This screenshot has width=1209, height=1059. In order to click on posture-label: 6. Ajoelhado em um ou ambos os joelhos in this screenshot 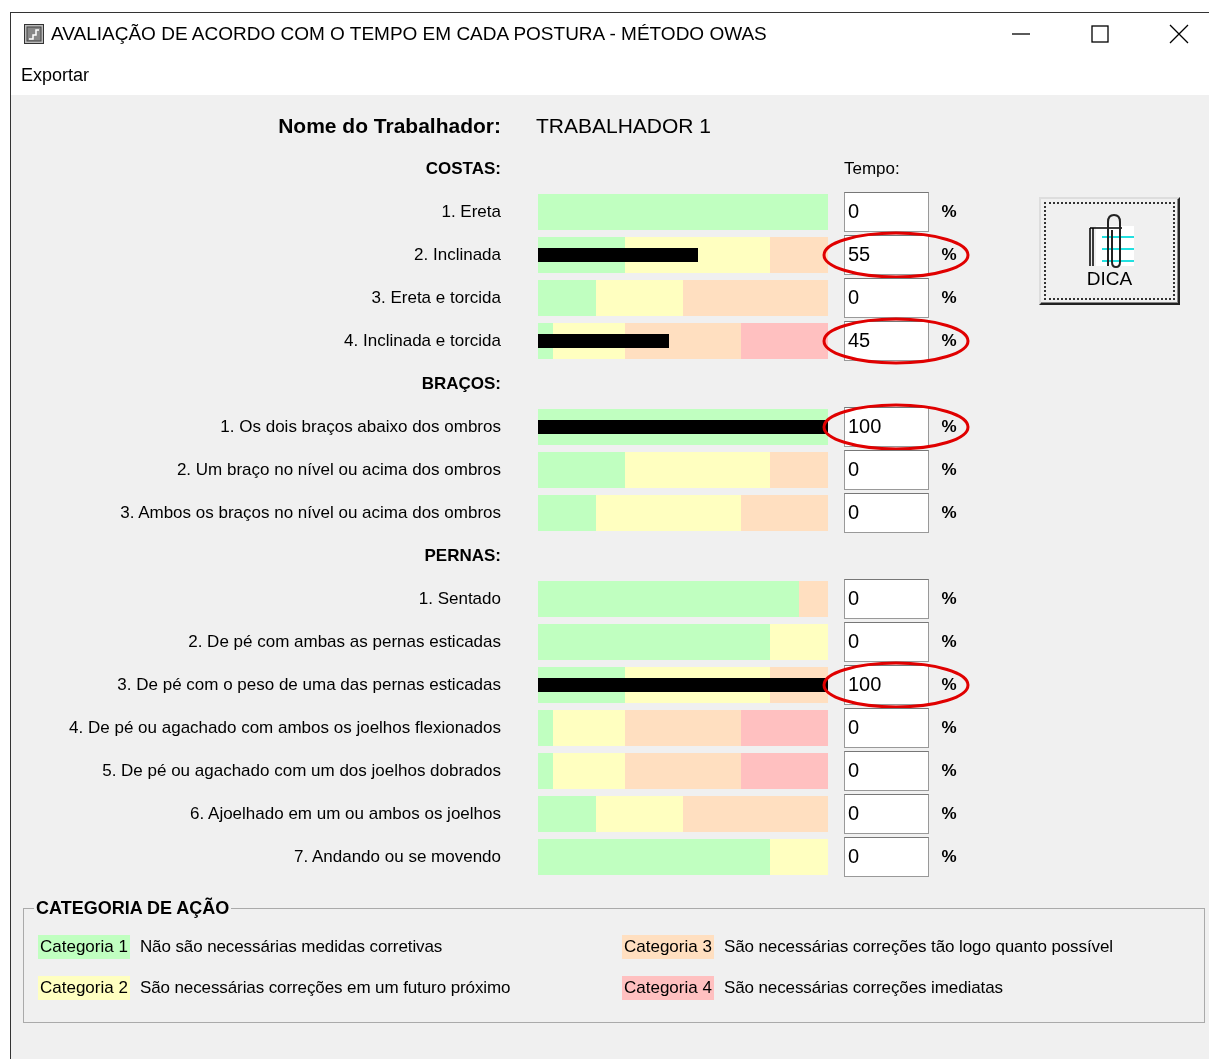, I will do `click(345, 813)`.